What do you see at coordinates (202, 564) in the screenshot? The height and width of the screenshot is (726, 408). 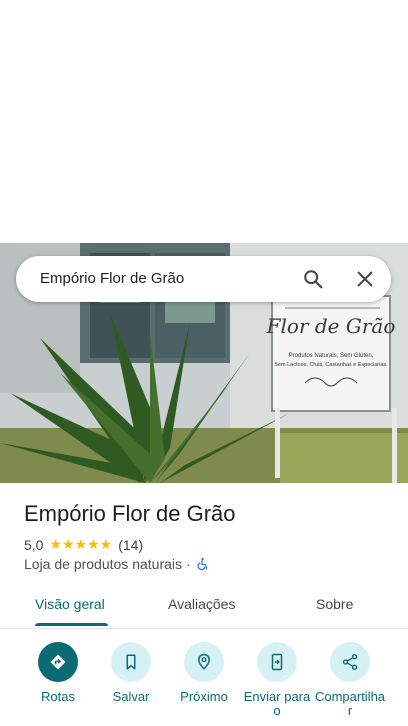 I see `wheelchair-icon` at bounding box center [202, 564].